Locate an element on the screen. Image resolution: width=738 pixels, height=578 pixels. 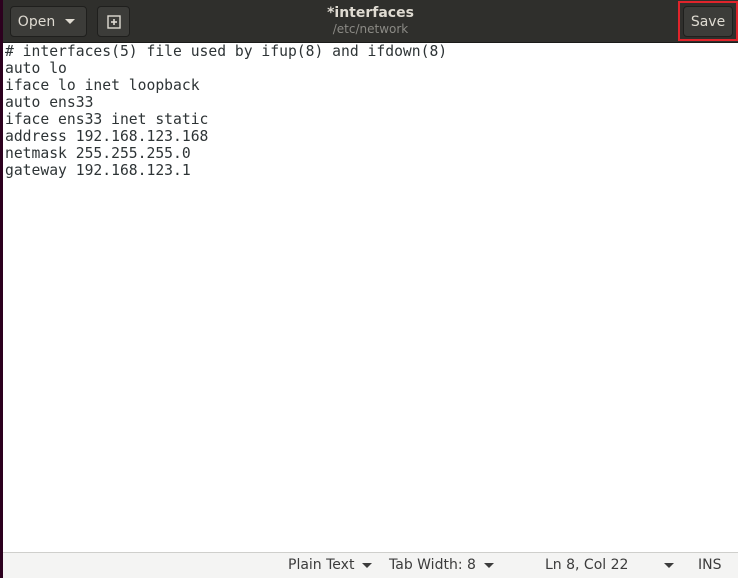
open-button-label: Open is located at coordinates (36, 21).